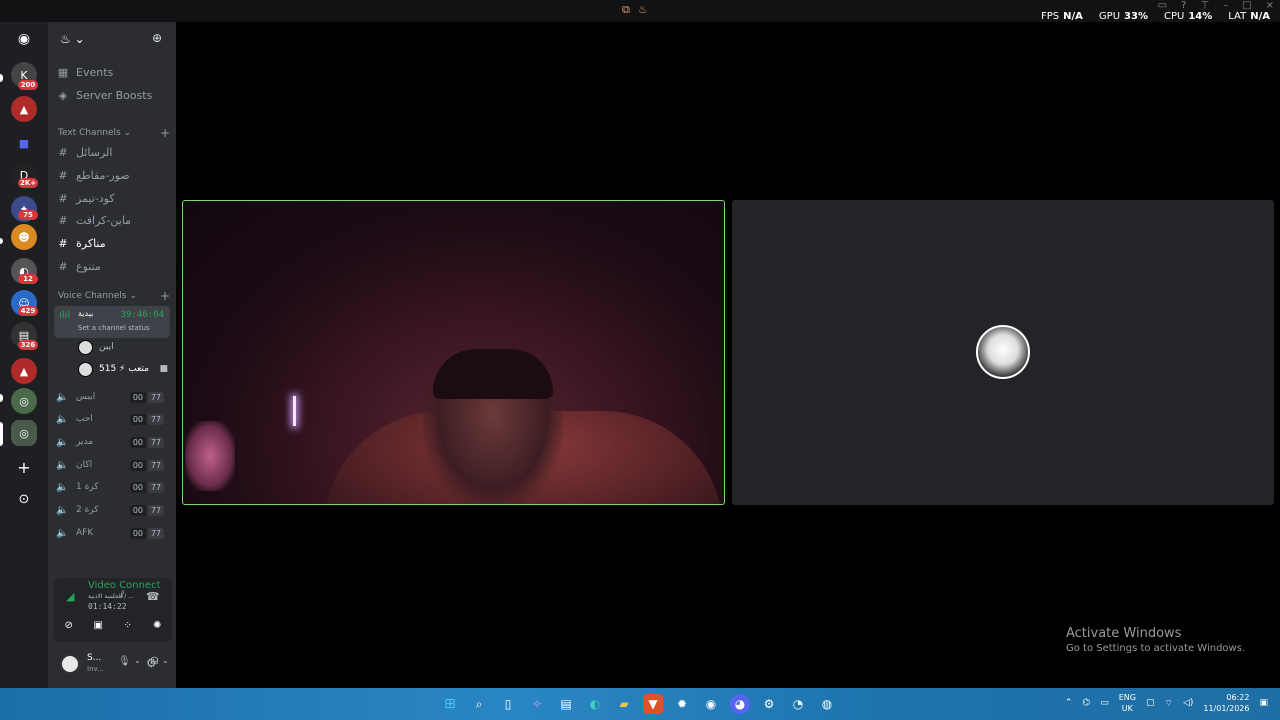  I want to click on steelseries-icon: ✹, so click(682, 704).